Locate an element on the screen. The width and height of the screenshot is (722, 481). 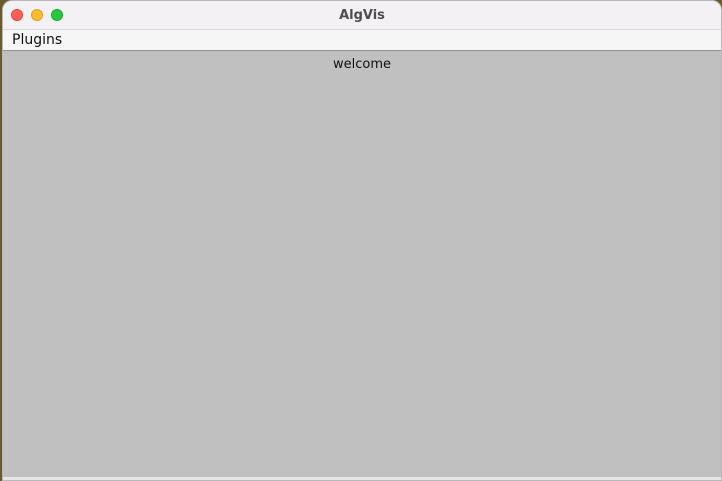
welcome-label: welcome is located at coordinates (361, 64).